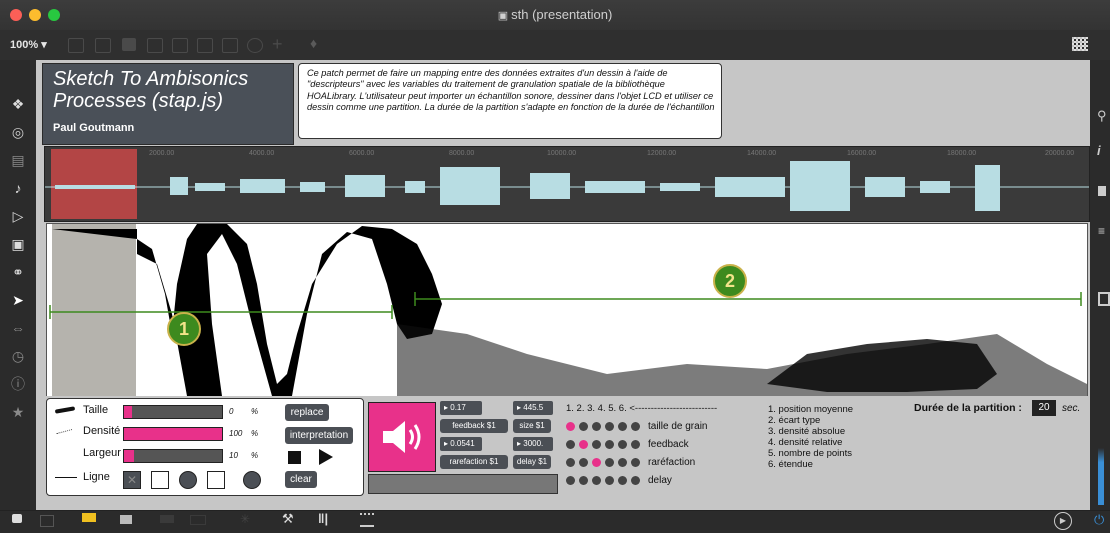 The image size is (1110, 533). What do you see at coordinates (461, 408) in the screenshot?
I see `number-box-1: ▸ 0.17` at bounding box center [461, 408].